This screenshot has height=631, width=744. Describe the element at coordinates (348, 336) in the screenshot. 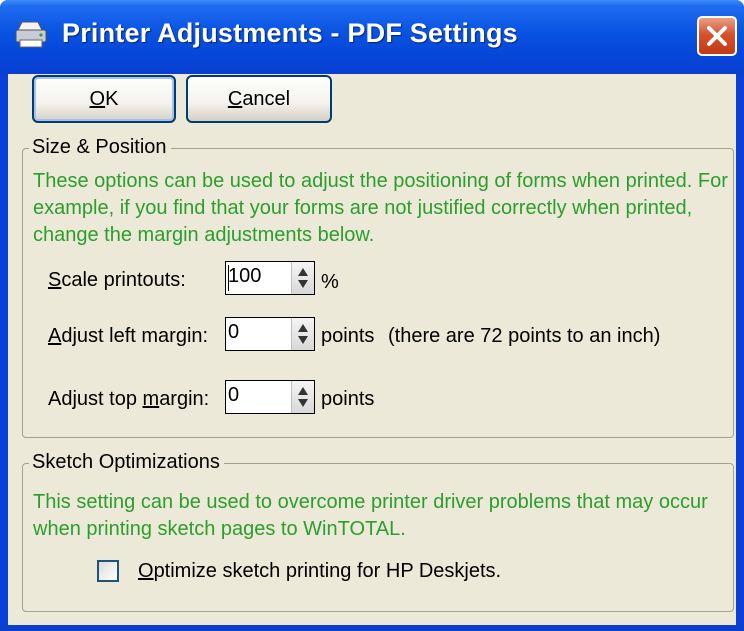

I see `left-margin-unit: points` at that location.